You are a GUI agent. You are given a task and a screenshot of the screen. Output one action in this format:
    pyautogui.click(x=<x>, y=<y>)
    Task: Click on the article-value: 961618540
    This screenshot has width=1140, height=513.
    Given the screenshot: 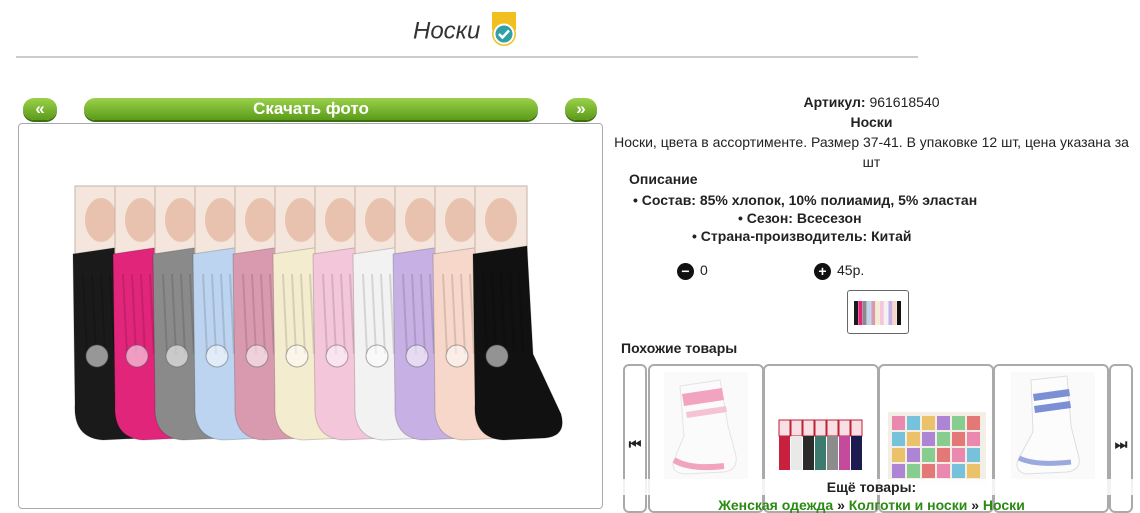 What is the action you would take?
    pyautogui.click(x=904, y=102)
    